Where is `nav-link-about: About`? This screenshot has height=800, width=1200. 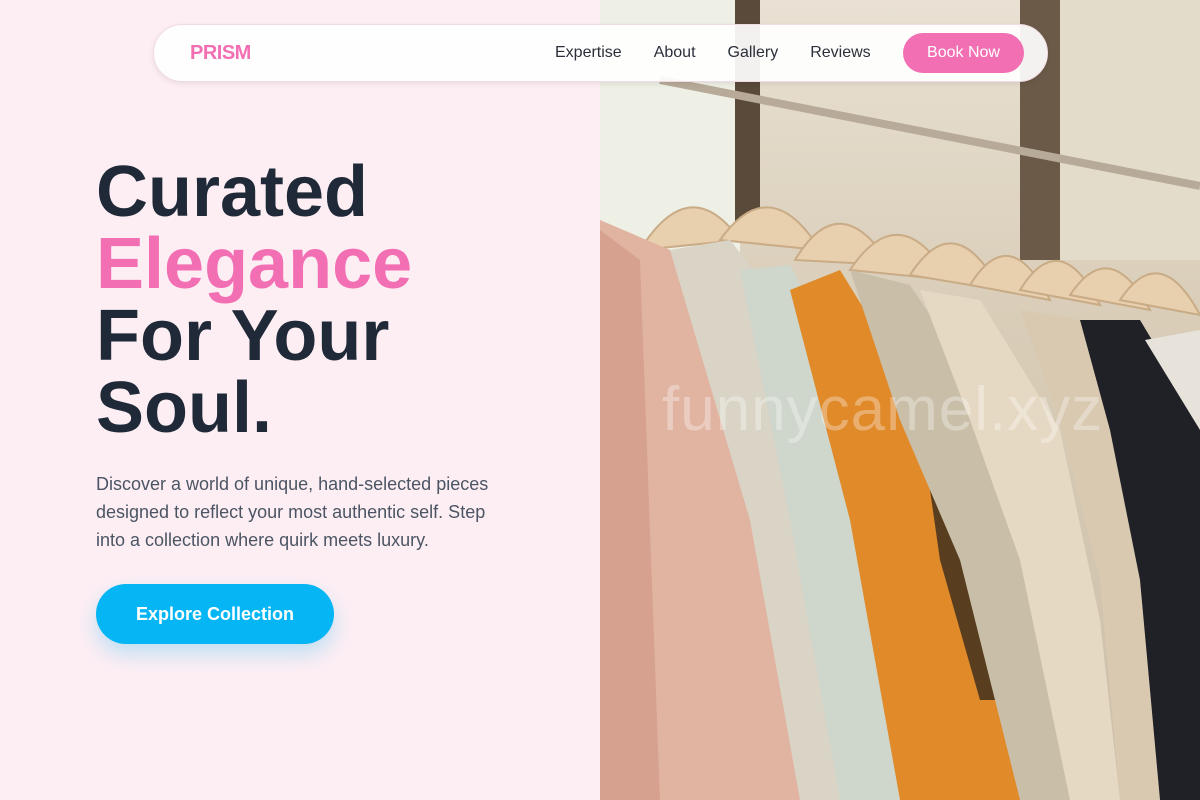
nav-link-about: About is located at coordinates (675, 53).